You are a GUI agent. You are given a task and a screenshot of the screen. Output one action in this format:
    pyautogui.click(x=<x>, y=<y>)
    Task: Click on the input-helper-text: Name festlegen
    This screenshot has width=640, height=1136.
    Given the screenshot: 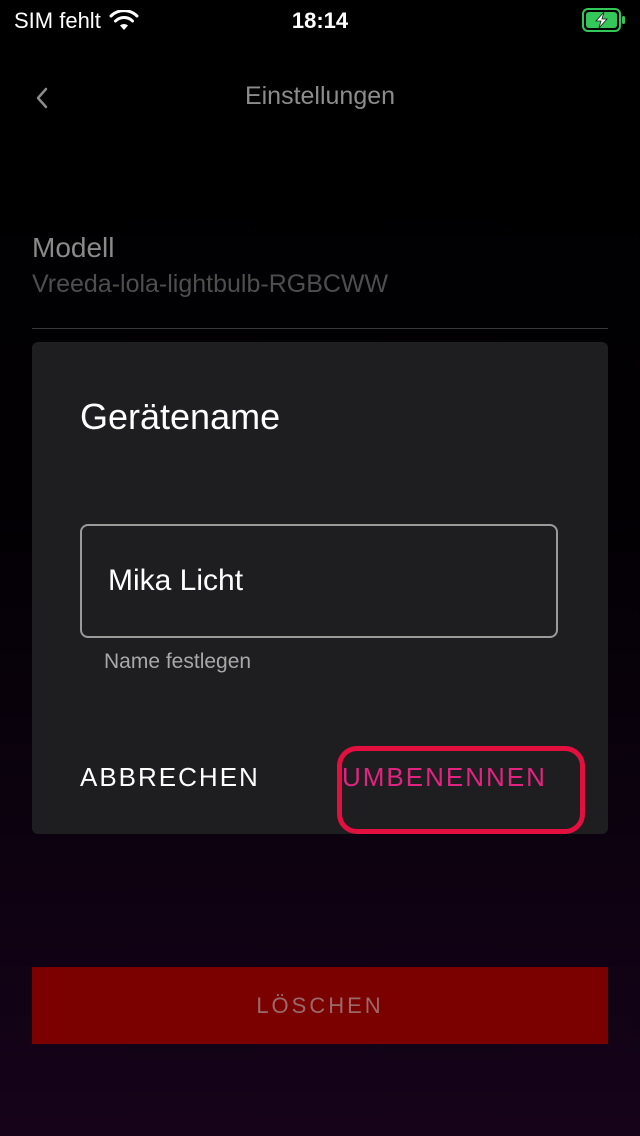 What is the action you would take?
    pyautogui.click(x=178, y=661)
    